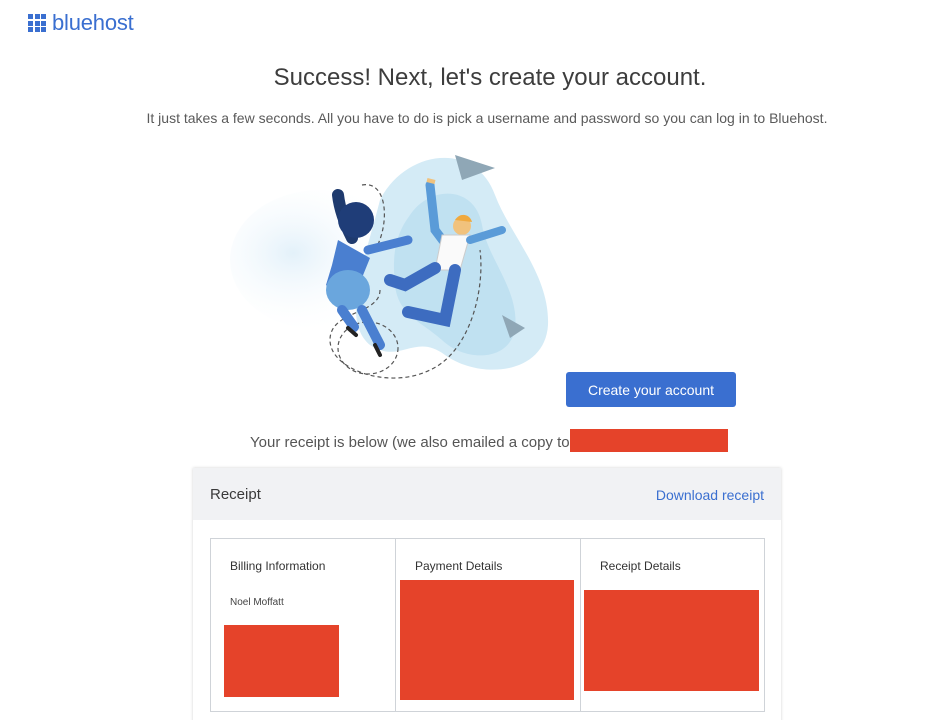 Image resolution: width=950 pixels, height=720 pixels. I want to click on billing-information-column: Billing Information Noel Moffatt, so click(303, 625).